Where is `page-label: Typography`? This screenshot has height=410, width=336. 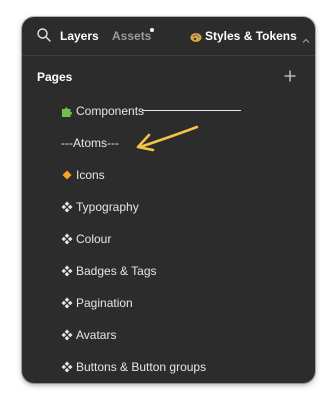
page-label: Typography is located at coordinates (107, 207).